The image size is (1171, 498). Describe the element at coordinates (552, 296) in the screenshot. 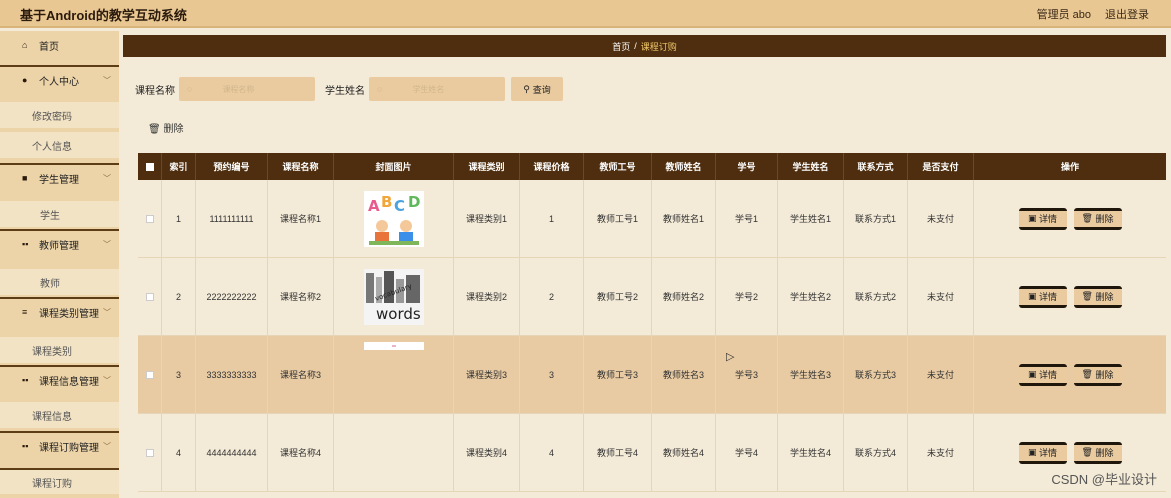

I see `cell-price: 2` at that location.